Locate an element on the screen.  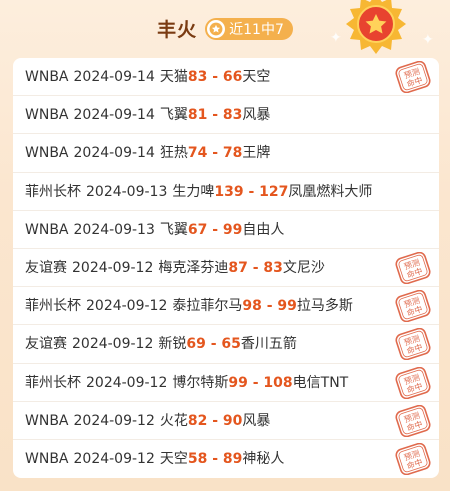
home-score: 87 is located at coordinates (238, 267).